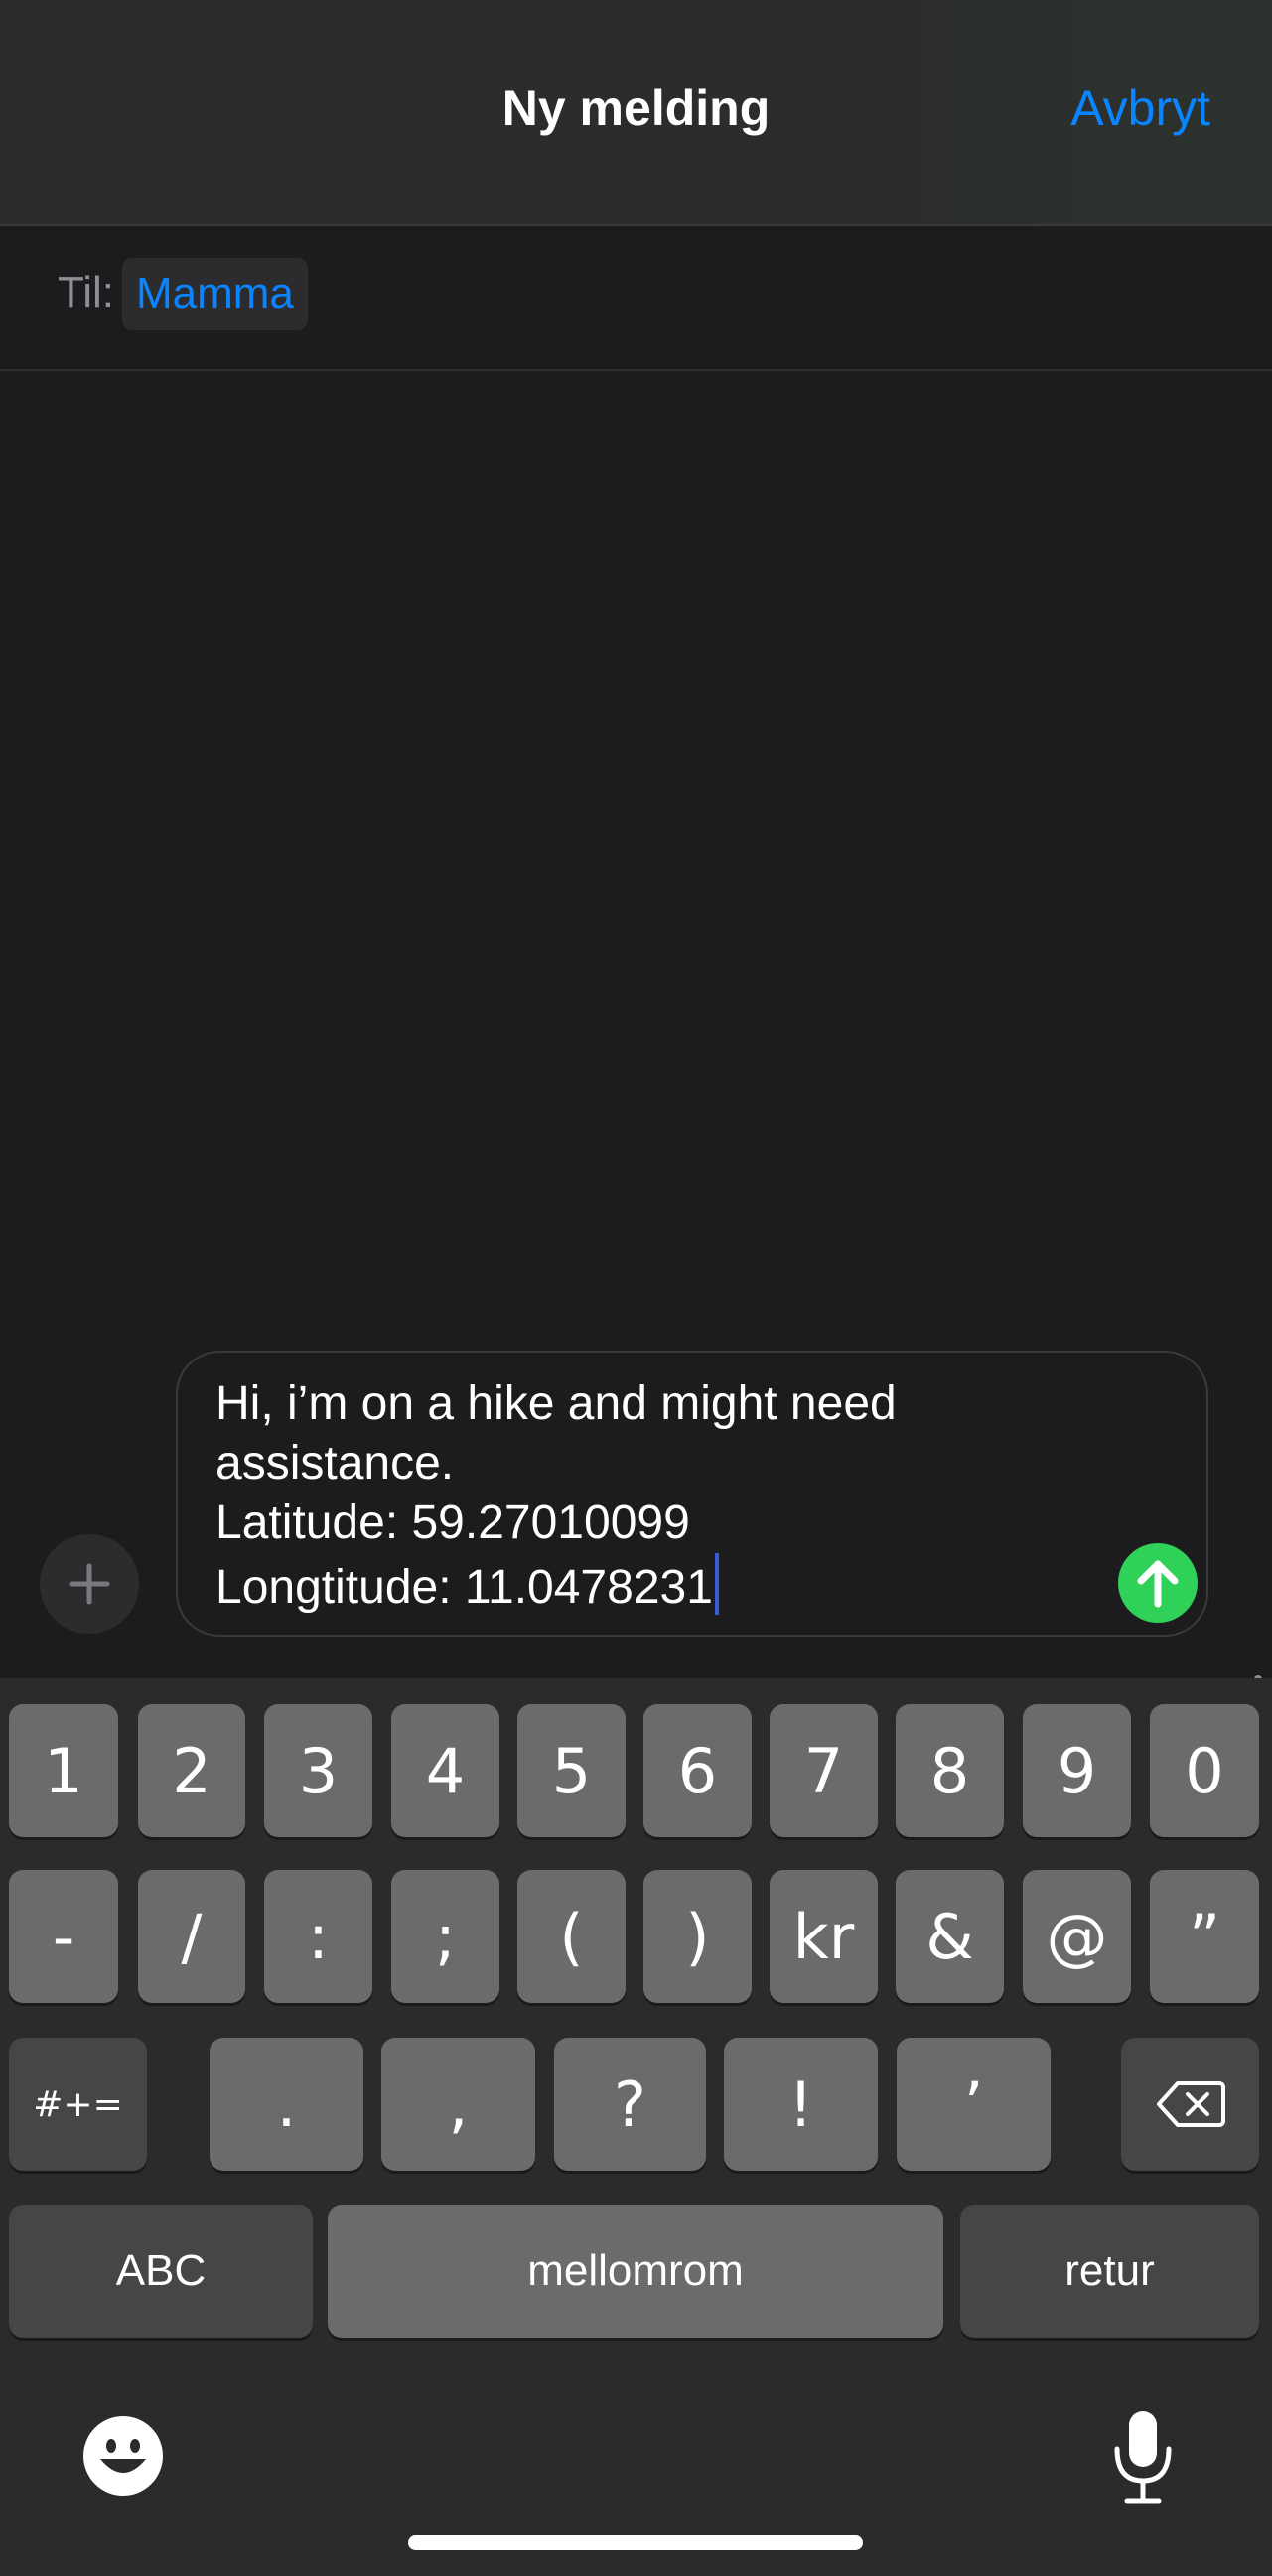  Describe the element at coordinates (950, 1771) in the screenshot. I see `key-8: 8` at that location.